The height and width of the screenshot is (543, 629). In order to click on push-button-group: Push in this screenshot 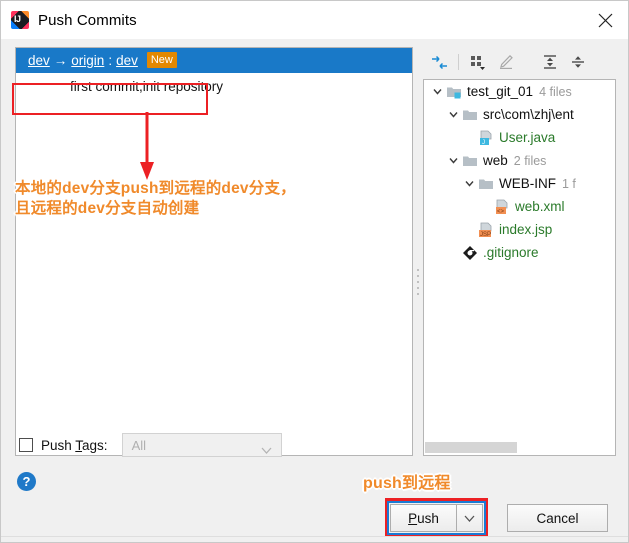, I will do `click(436, 518)`.